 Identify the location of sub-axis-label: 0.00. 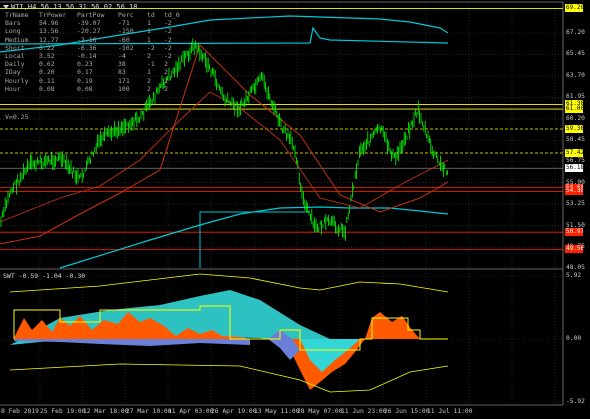
(574, 338).